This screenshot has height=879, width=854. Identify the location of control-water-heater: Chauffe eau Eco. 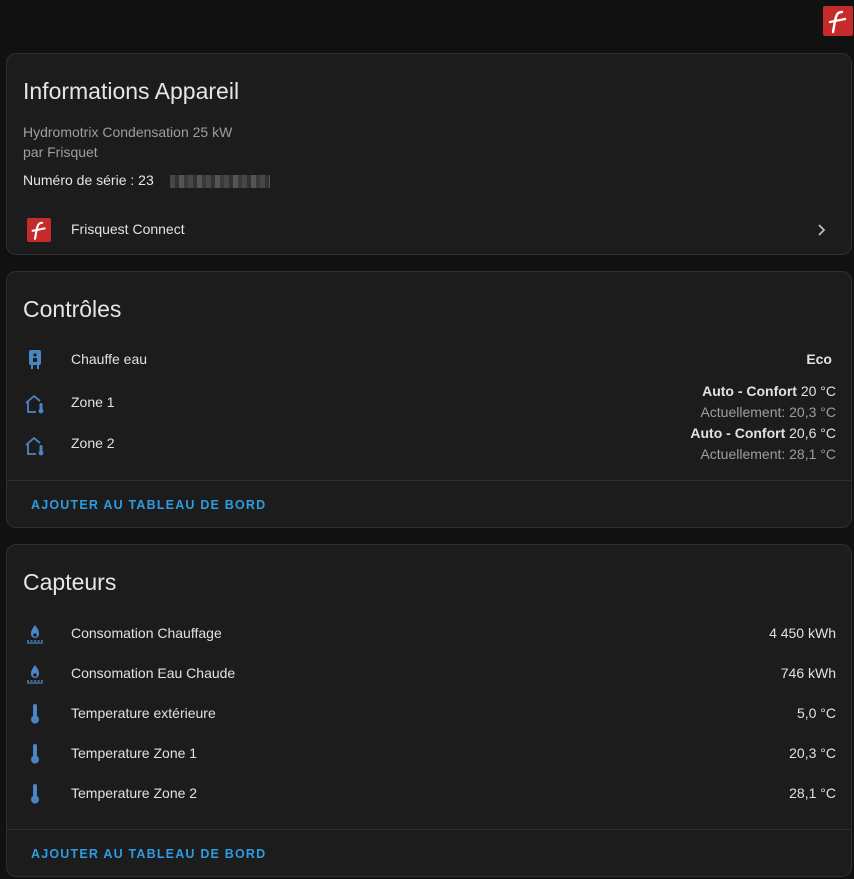
(429, 360).